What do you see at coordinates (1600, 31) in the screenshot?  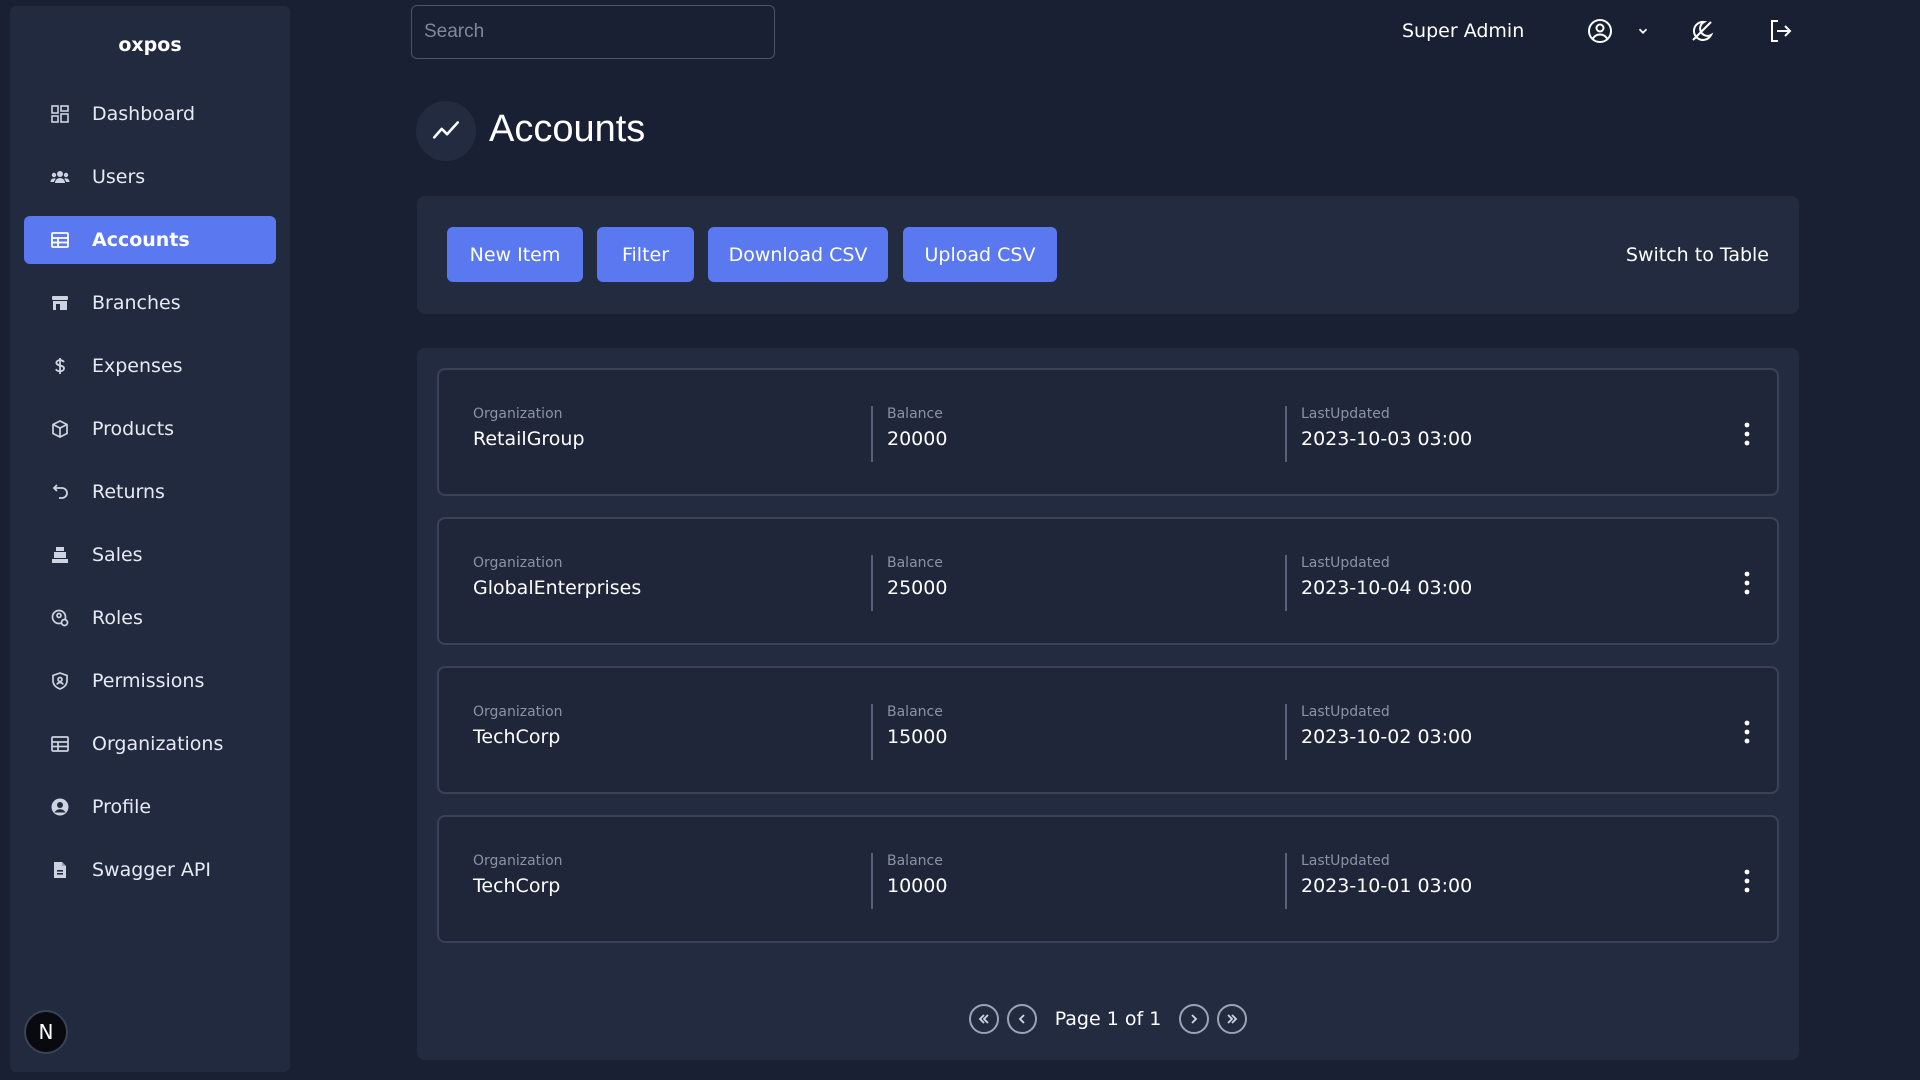 I see `account-circle-icon` at bounding box center [1600, 31].